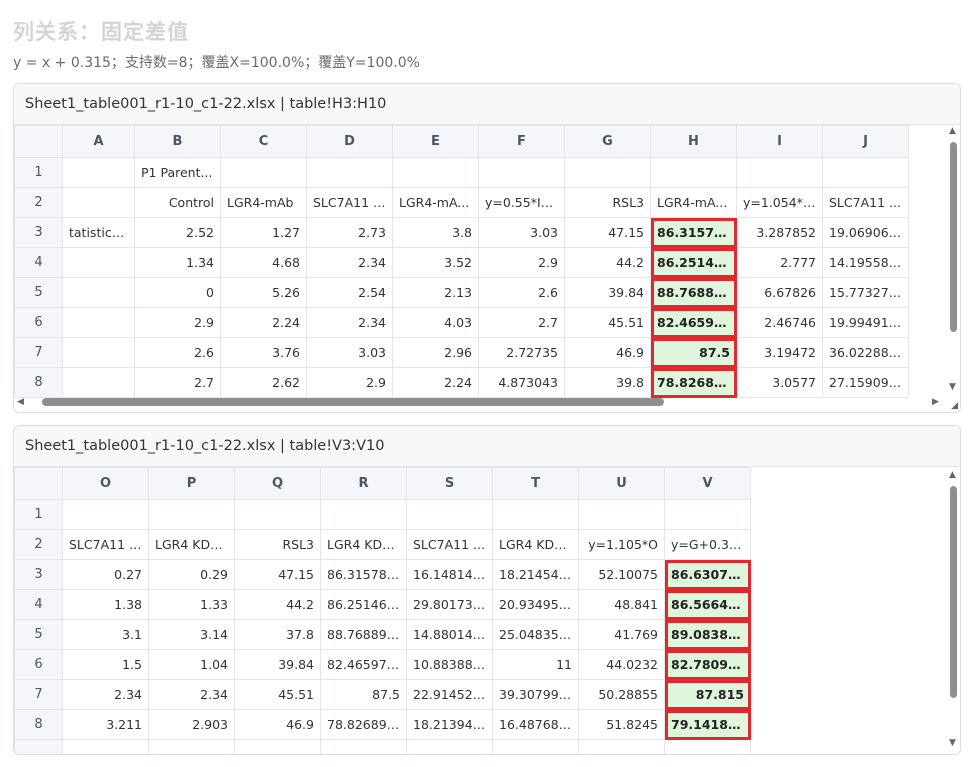 The height and width of the screenshot is (767, 972). I want to click on grid-cell: 4.68, so click(263, 262).